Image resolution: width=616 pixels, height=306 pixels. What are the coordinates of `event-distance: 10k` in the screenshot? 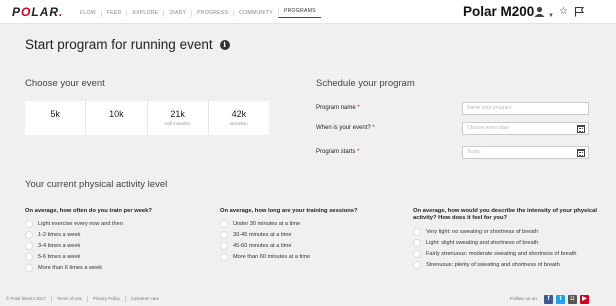 It's located at (116, 114).